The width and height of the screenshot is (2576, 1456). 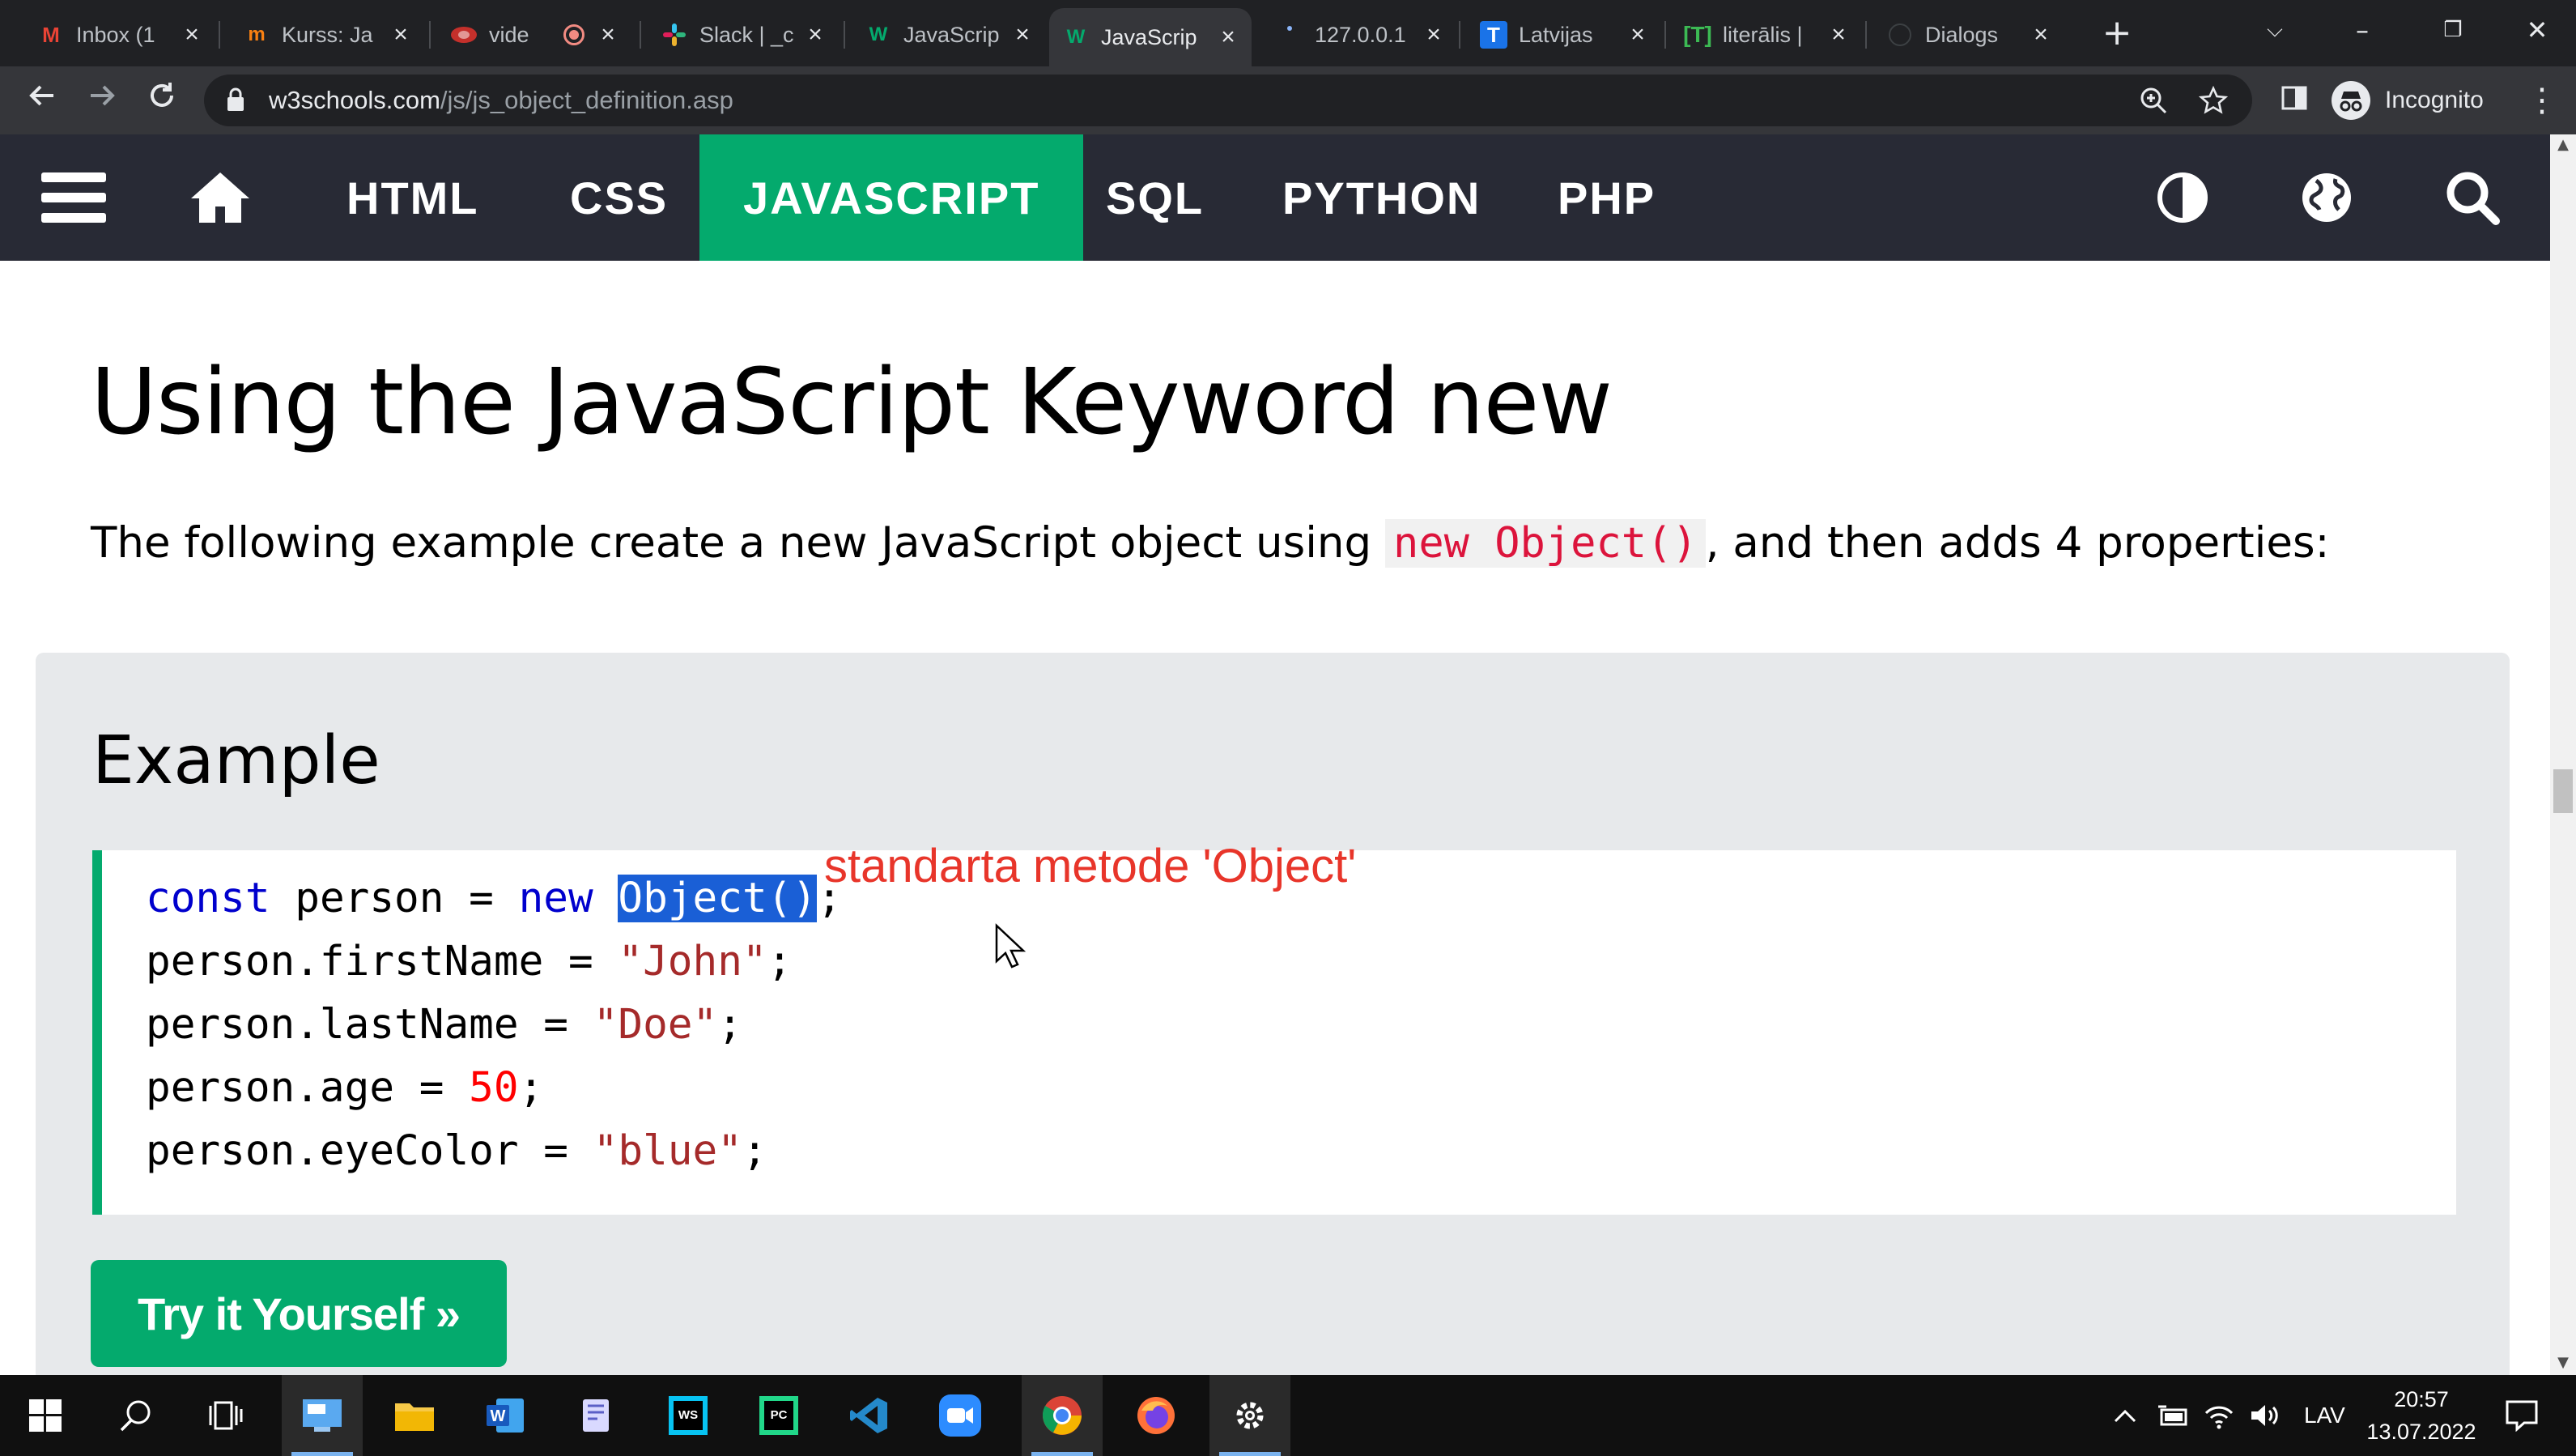 I want to click on scrollbar-thumb, so click(x=2563, y=791).